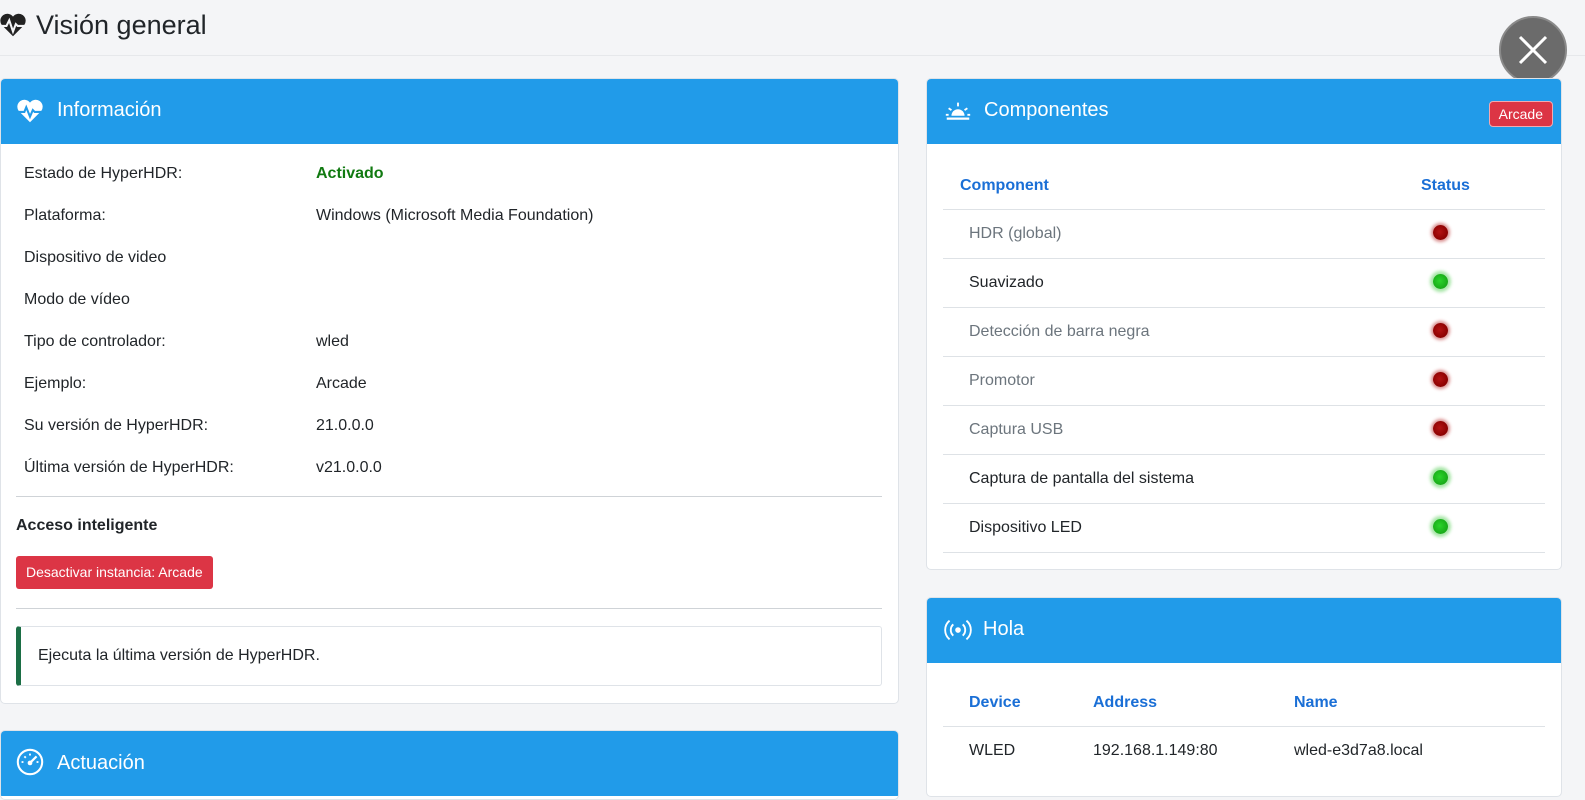 The width and height of the screenshot is (1585, 800). I want to click on table-row: Dispositivo LED, so click(1244, 528).